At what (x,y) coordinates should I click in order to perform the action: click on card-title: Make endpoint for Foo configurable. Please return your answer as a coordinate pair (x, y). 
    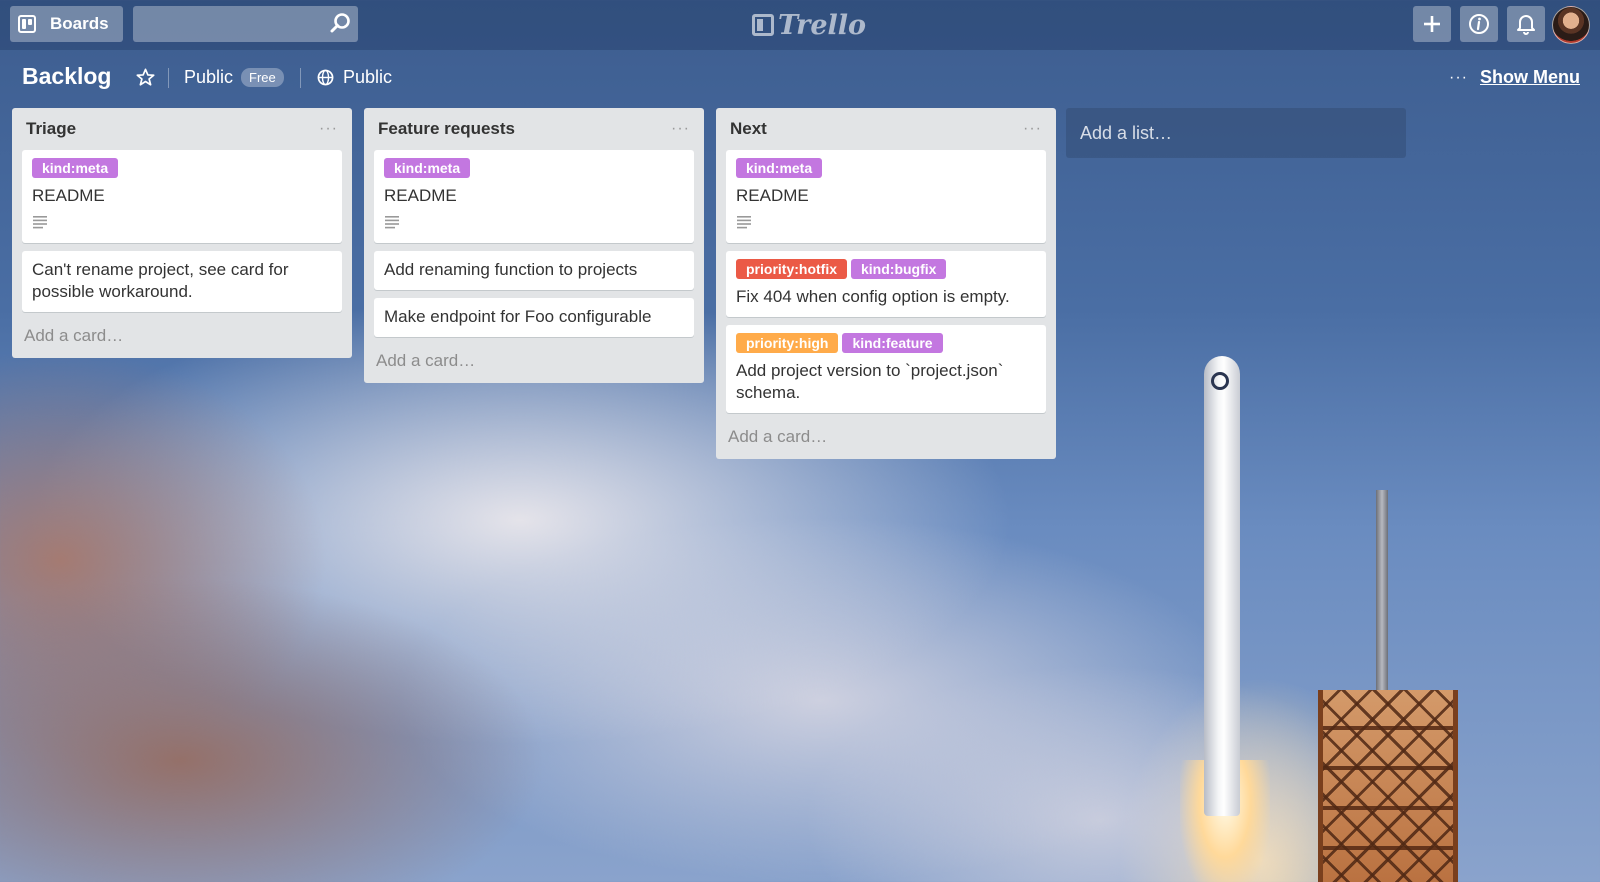
    Looking at the image, I should click on (518, 316).